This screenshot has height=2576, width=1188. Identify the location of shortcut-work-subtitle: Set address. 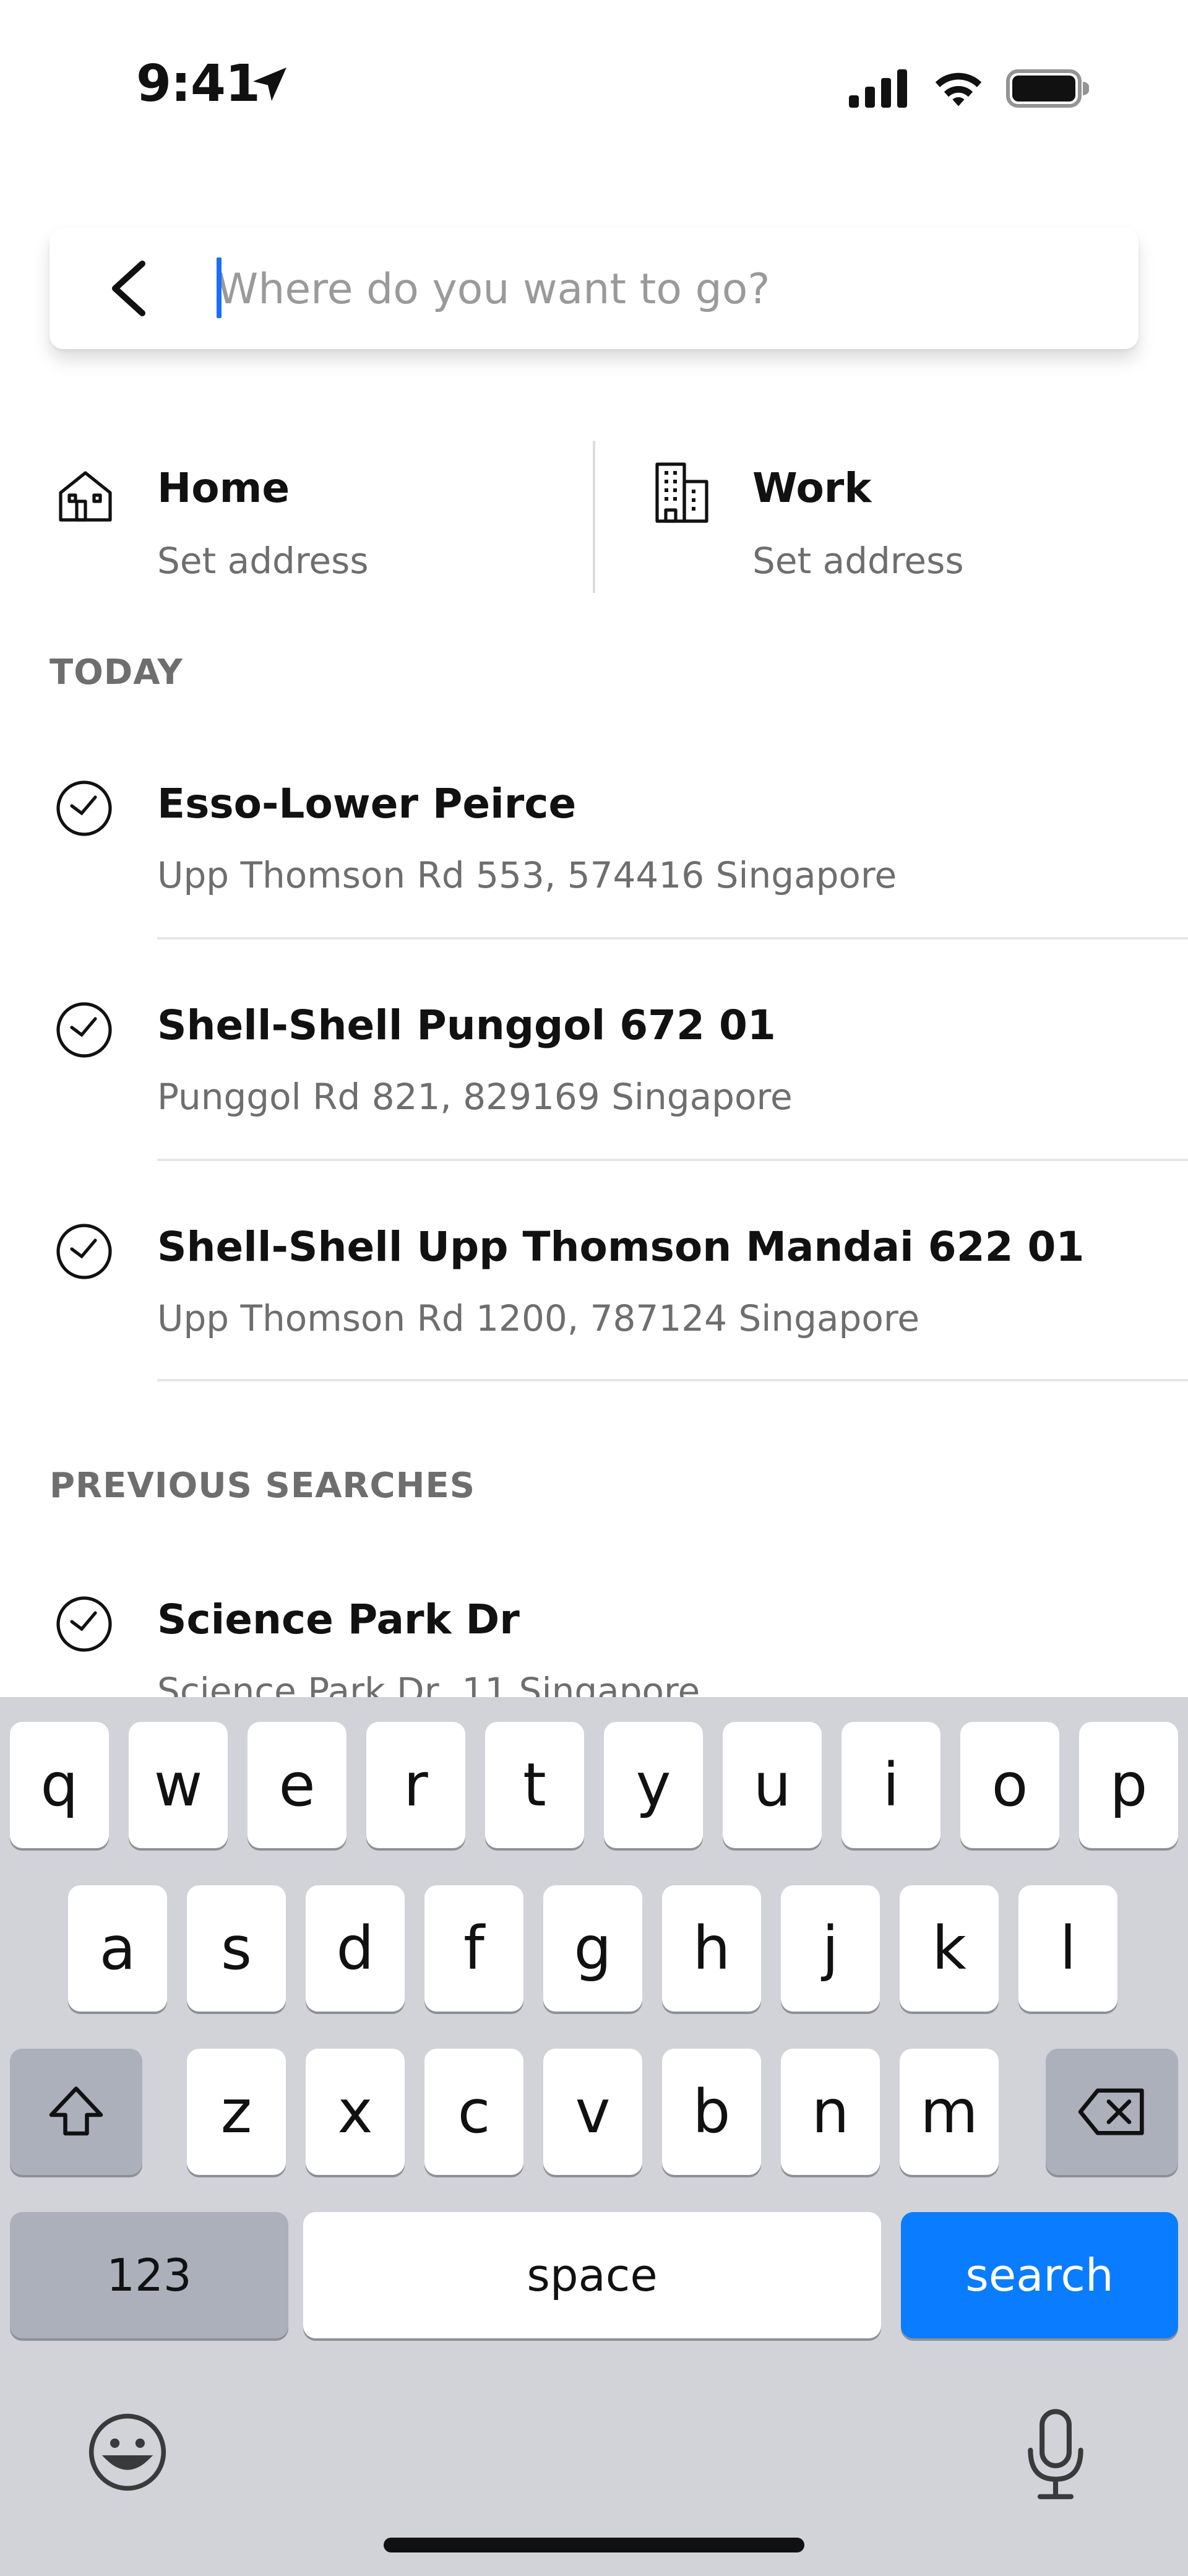
(858, 561).